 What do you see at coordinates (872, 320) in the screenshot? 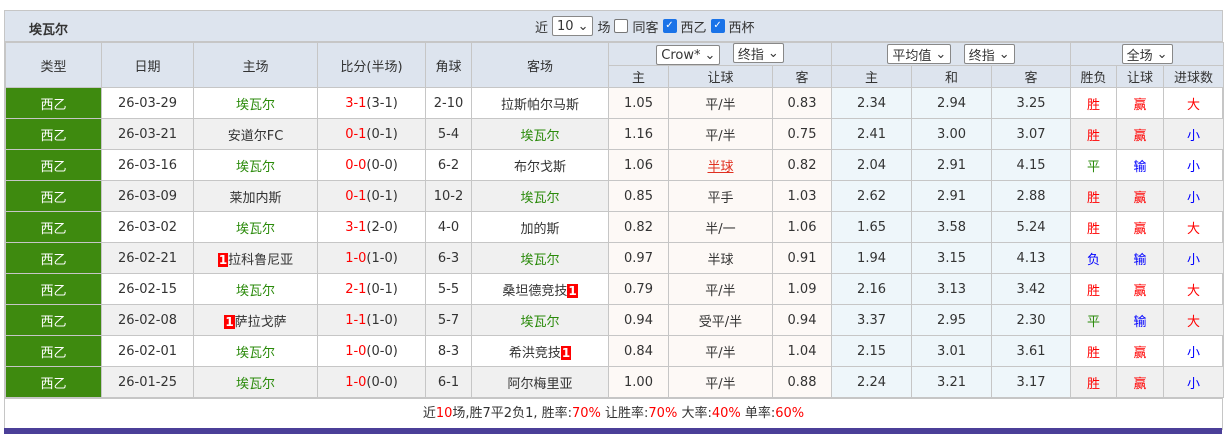
I see `eu-home-odds: 3.37` at bounding box center [872, 320].